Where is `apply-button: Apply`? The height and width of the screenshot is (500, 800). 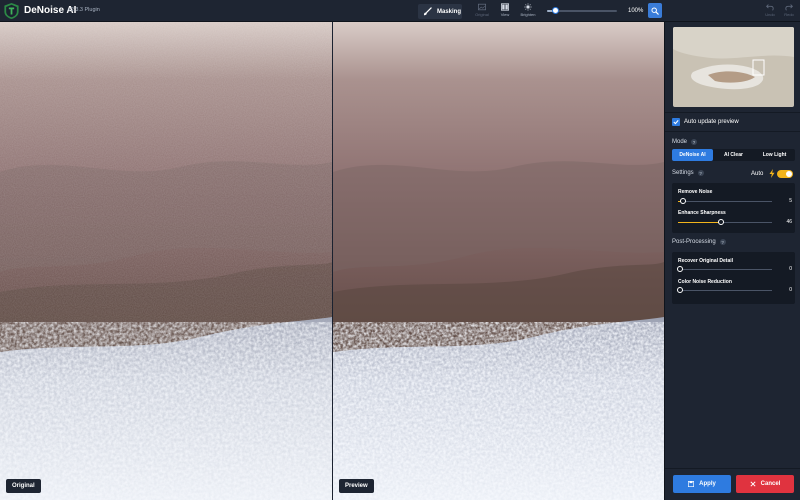
apply-button: Apply is located at coordinates (702, 484).